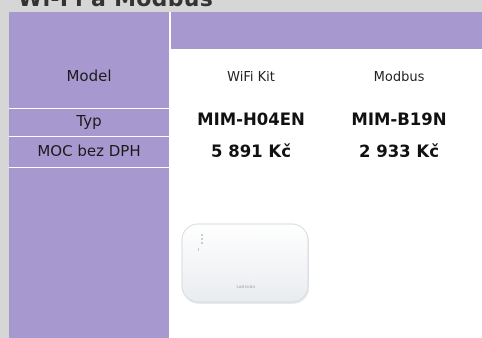  I want to click on column-header-modbus: Modbus, so click(399, 77).